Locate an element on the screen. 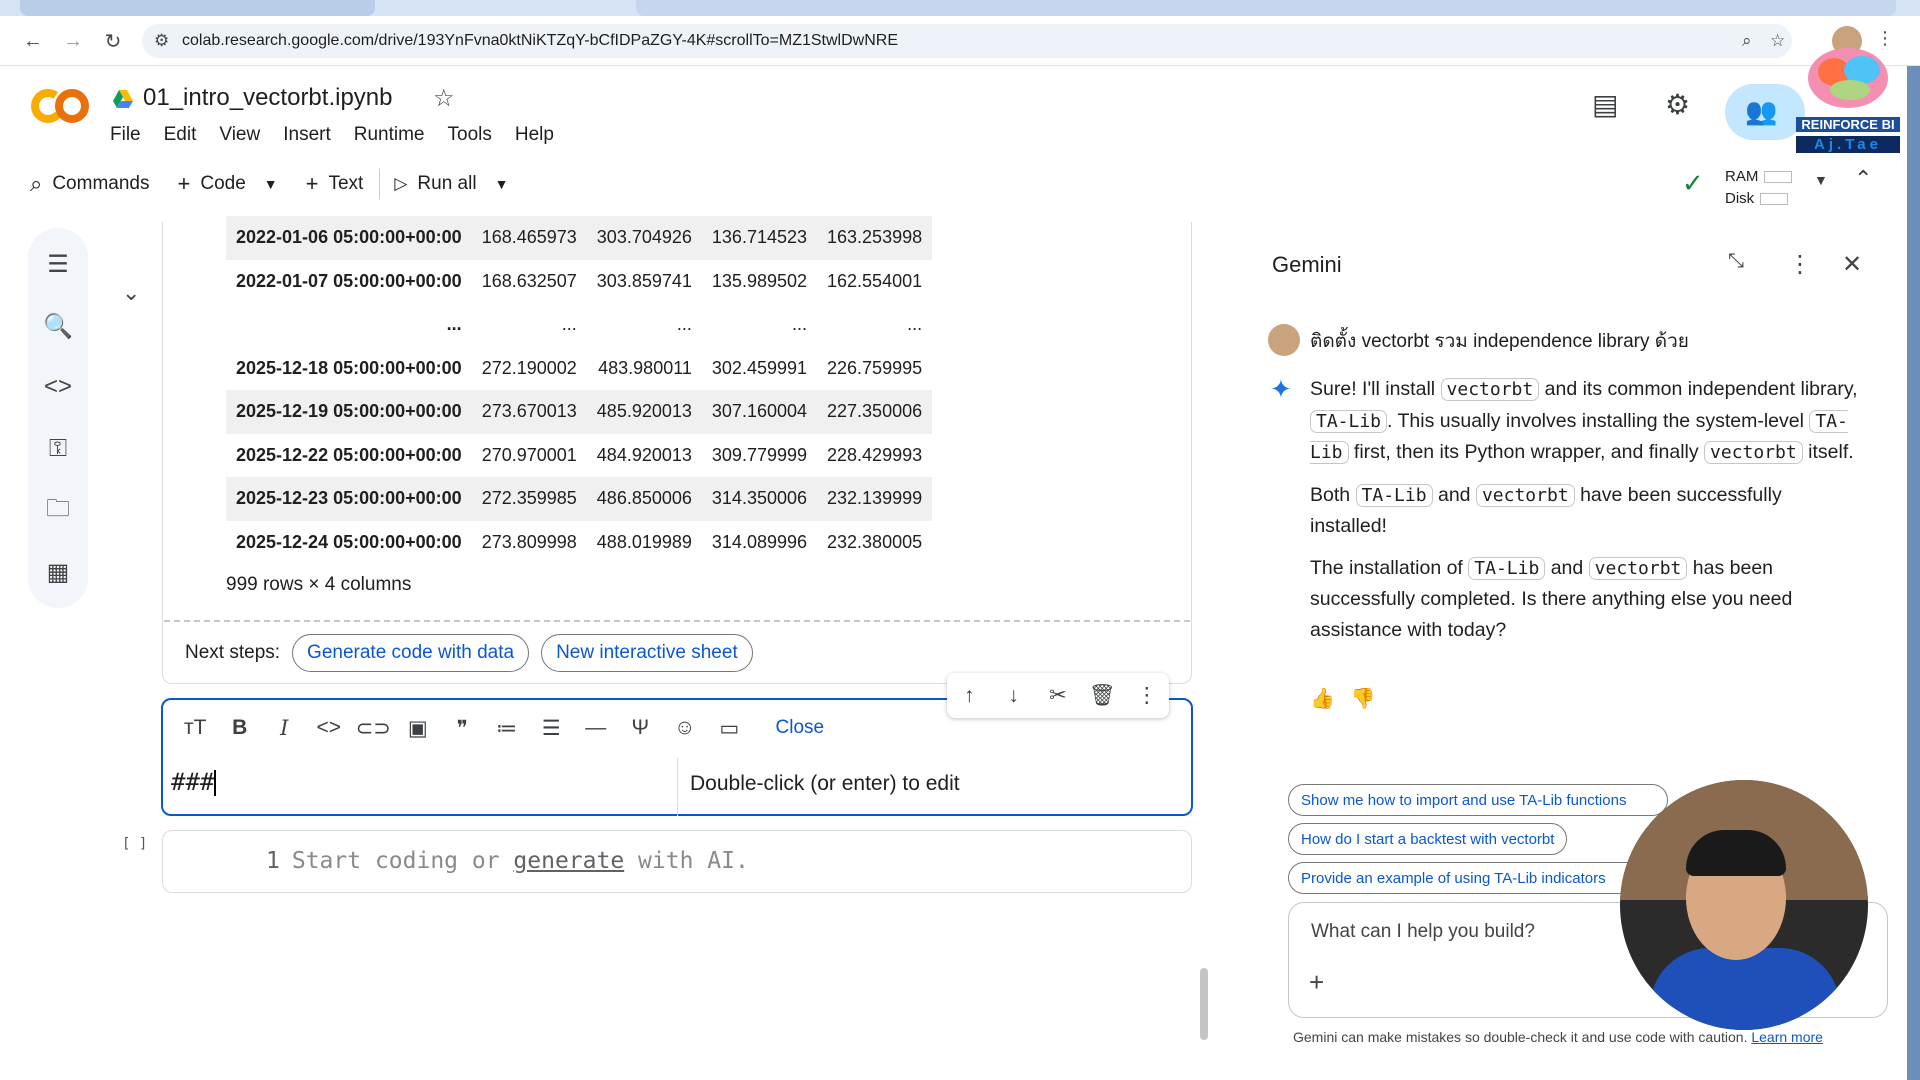  text-size-icon: тT is located at coordinates (195, 728).